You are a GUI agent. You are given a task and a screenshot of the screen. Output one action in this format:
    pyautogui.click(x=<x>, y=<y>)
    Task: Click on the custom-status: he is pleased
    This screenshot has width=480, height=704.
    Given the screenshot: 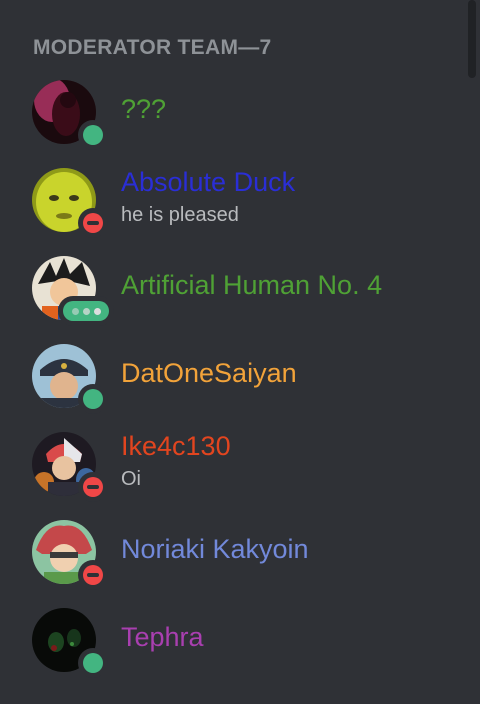 What is the action you would take?
    pyautogui.click(x=180, y=215)
    